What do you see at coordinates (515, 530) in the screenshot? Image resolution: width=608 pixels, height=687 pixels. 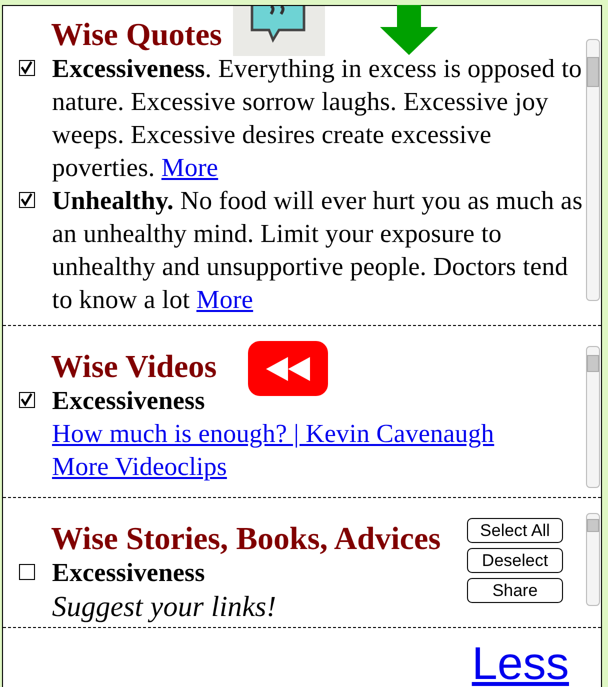 I see `action-button: Select All` at bounding box center [515, 530].